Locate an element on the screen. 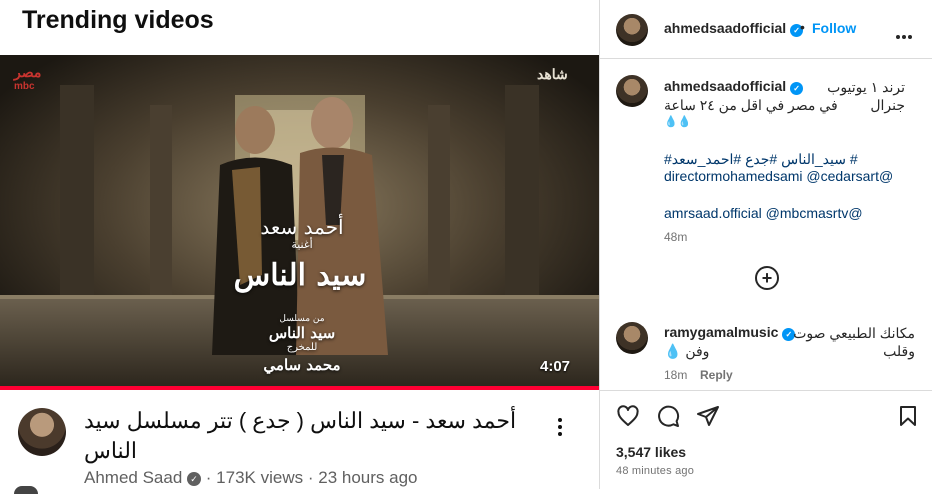 This screenshot has width=932, height=494. caption-age: 48m is located at coordinates (676, 237).